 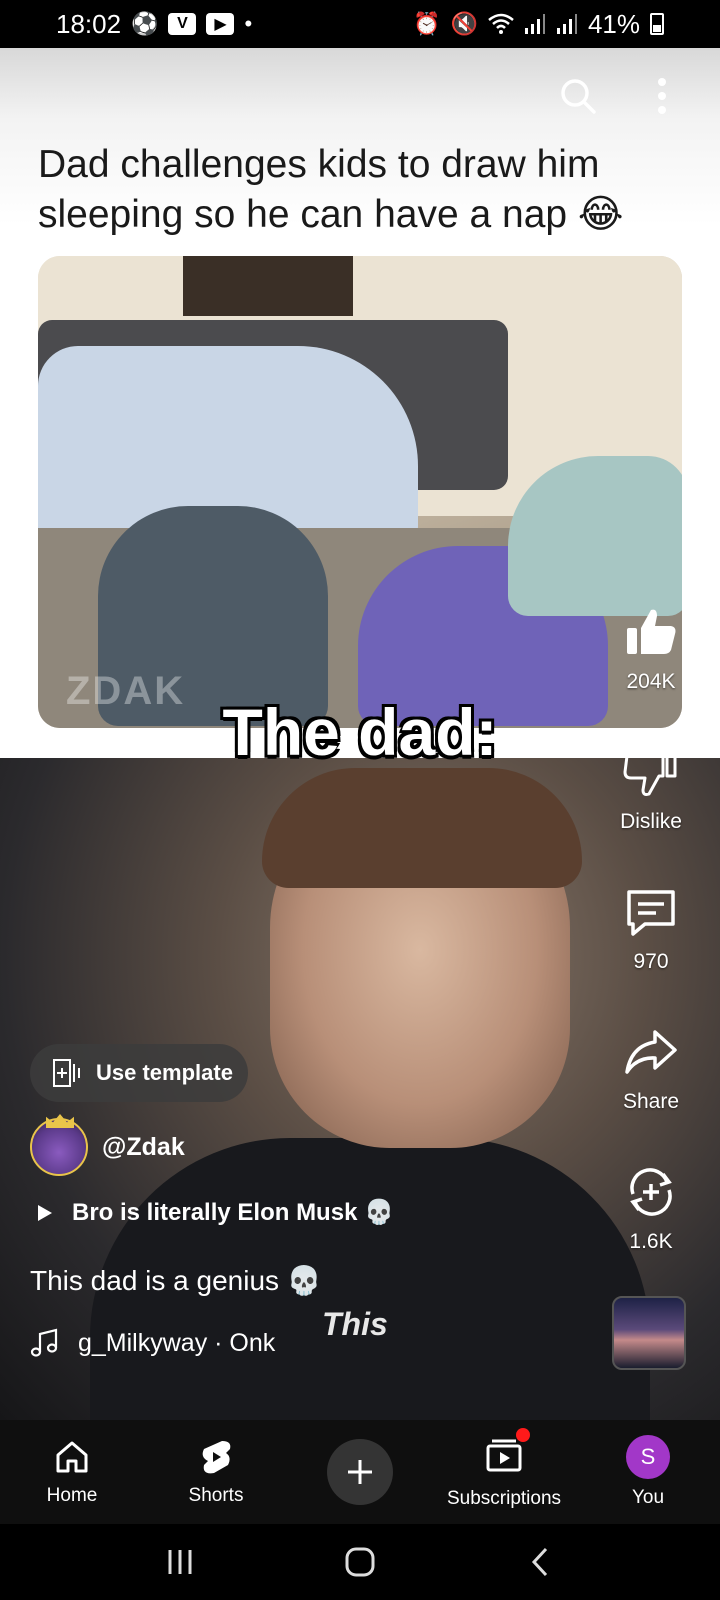 I want to click on related-video-title: Bro is literally Elon Musk 💀, so click(x=233, y=1212).